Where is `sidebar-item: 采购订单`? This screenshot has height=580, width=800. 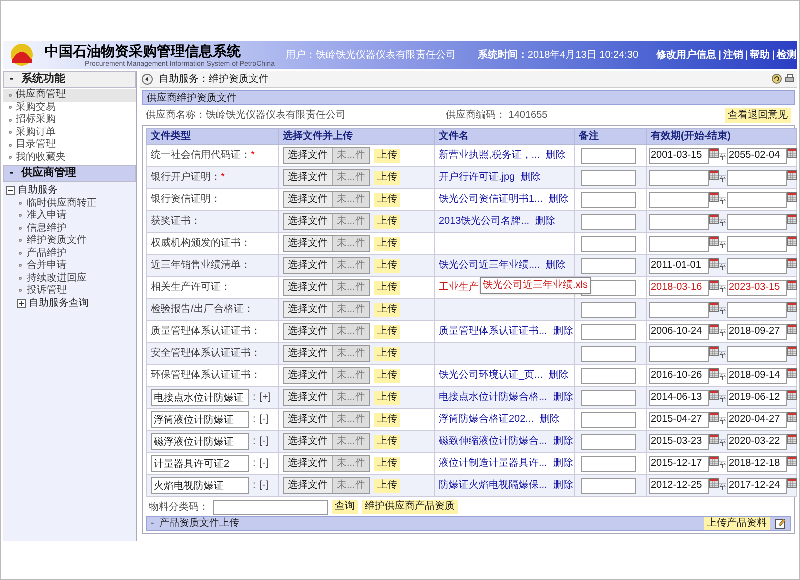 sidebar-item: 采购订单 is located at coordinates (69, 132).